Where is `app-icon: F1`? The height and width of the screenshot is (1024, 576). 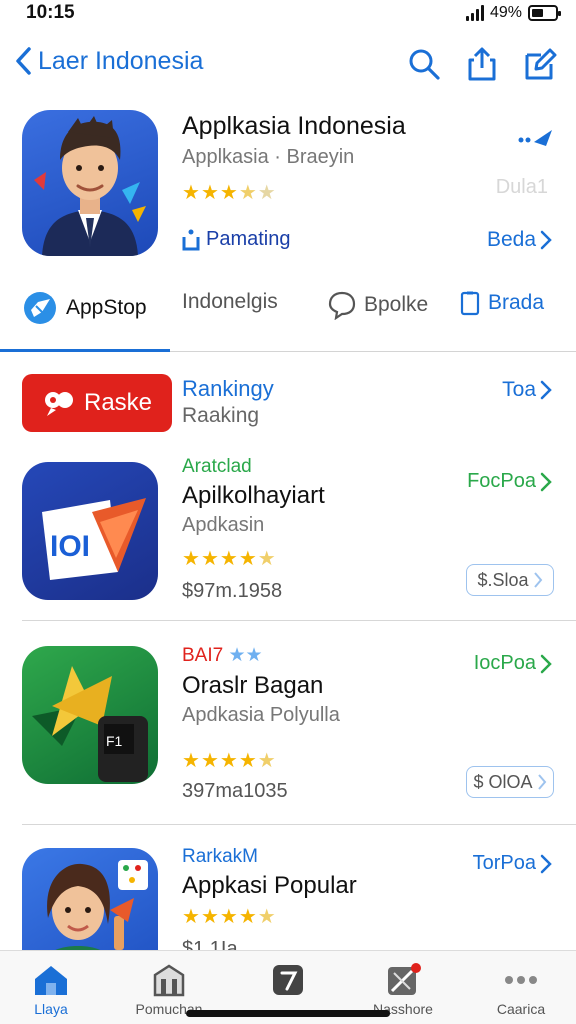
app-icon: F1 is located at coordinates (90, 715).